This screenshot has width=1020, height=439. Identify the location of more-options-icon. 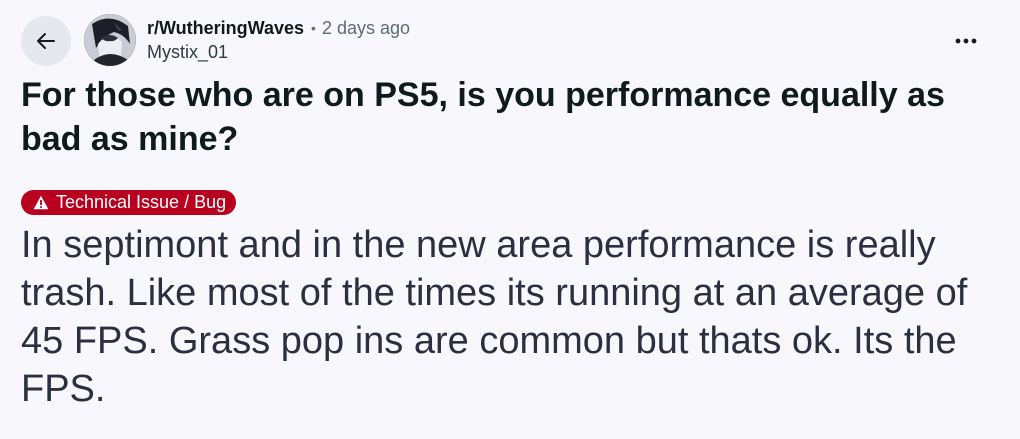
(966, 41).